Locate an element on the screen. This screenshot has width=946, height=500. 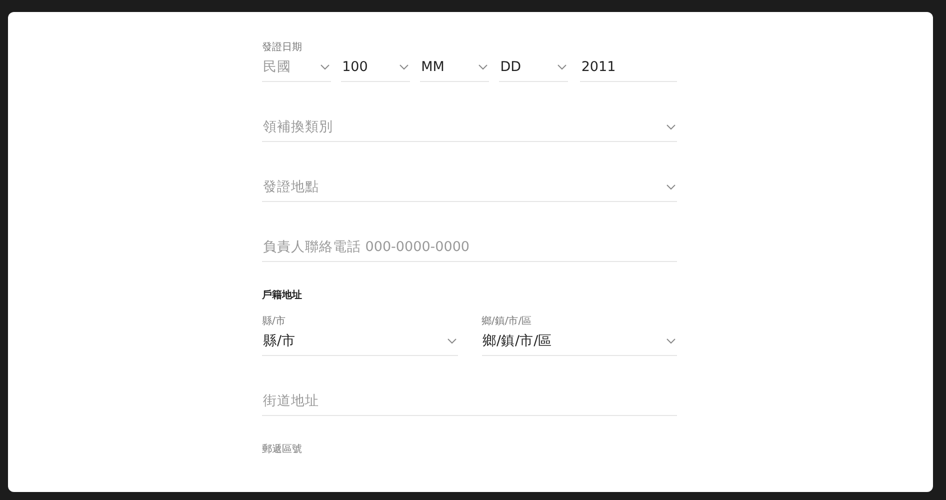
dropdown: DD is located at coordinates (533, 69).